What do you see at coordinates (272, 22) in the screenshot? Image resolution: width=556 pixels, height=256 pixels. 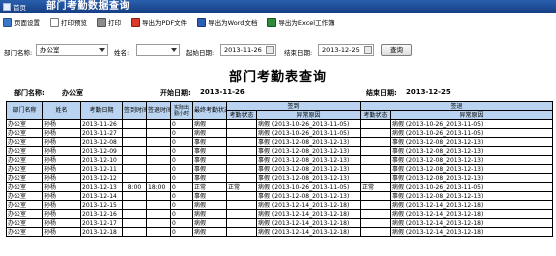 I see `excel-icon` at bounding box center [272, 22].